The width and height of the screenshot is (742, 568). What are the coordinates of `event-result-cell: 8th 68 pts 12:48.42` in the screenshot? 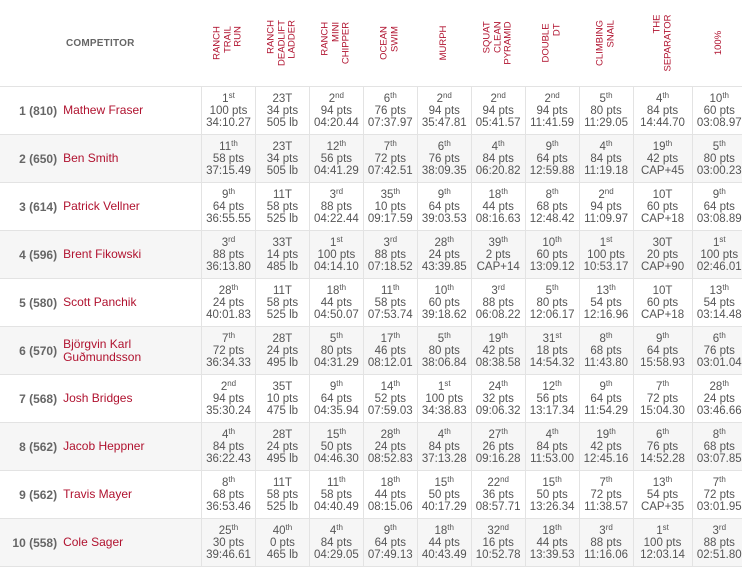 It's located at (552, 206).